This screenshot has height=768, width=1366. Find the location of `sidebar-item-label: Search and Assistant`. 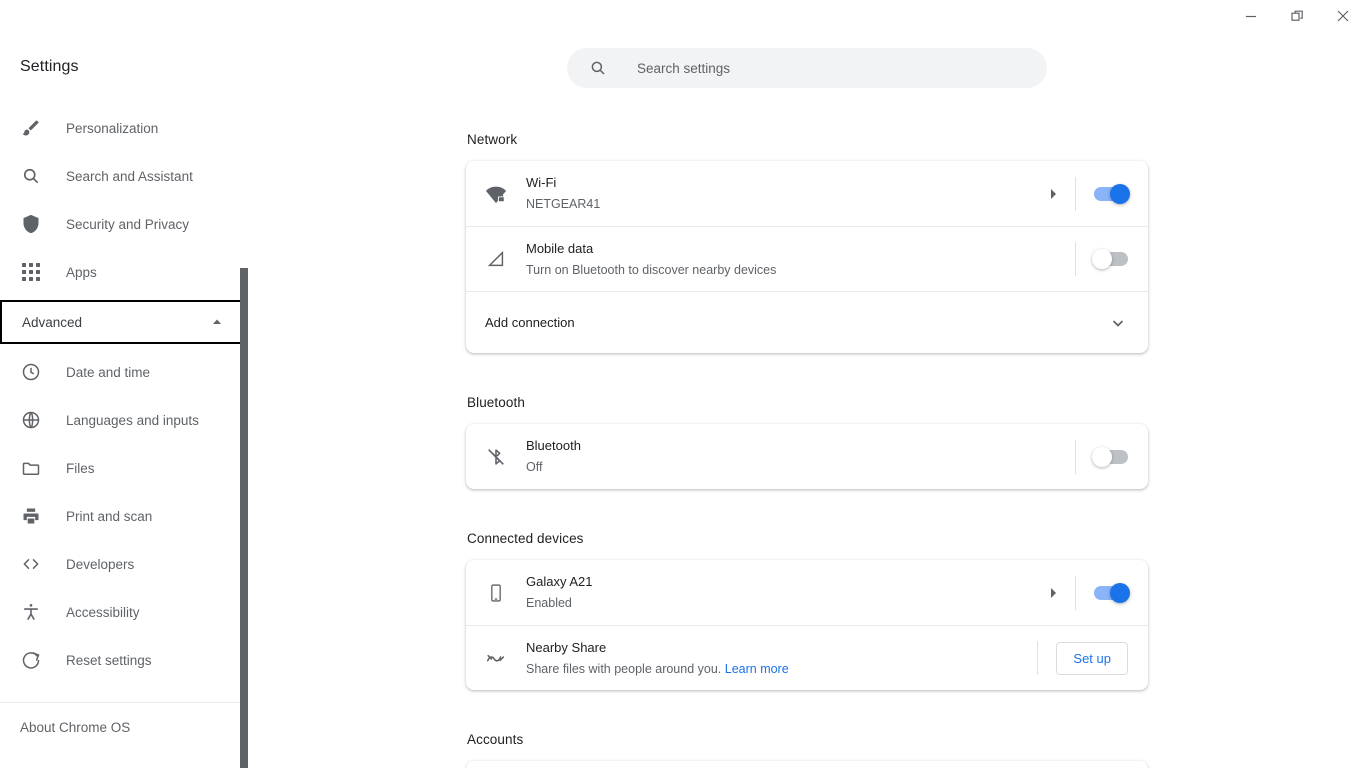

sidebar-item-label: Search and Assistant is located at coordinates (129, 176).